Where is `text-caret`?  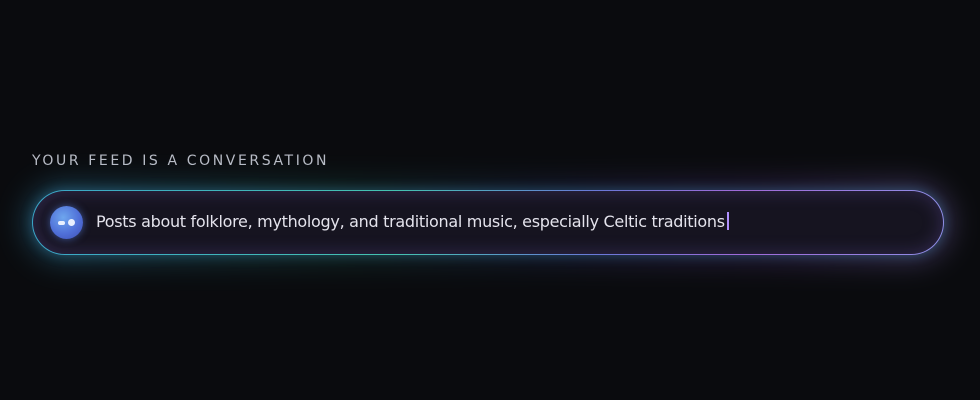 text-caret is located at coordinates (727, 221).